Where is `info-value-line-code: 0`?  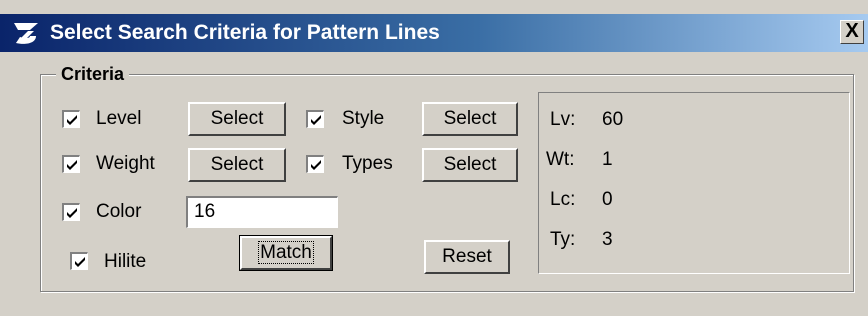 info-value-line-code: 0 is located at coordinates (607, 199).